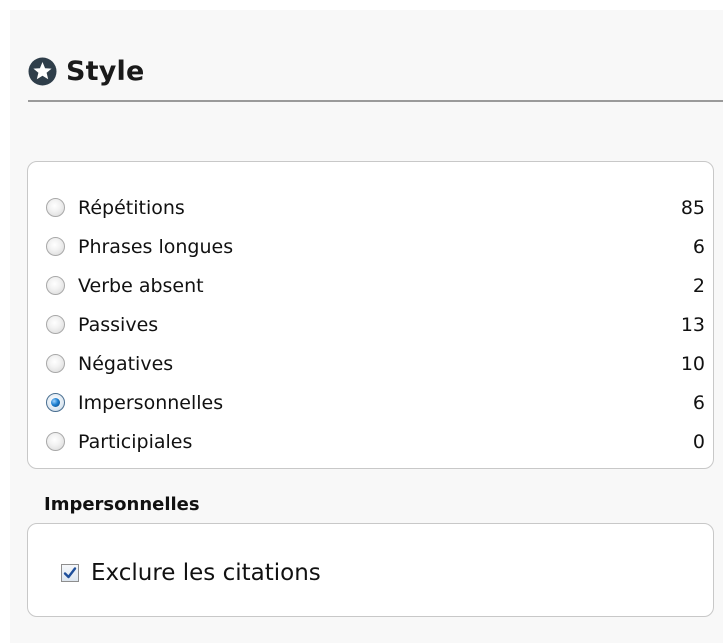 The height and width of the screenshot is (643, 723). Describe the element at coordinates (156, 246) in the screenshot. I see `list-item-label: Phrases longues` at that location.